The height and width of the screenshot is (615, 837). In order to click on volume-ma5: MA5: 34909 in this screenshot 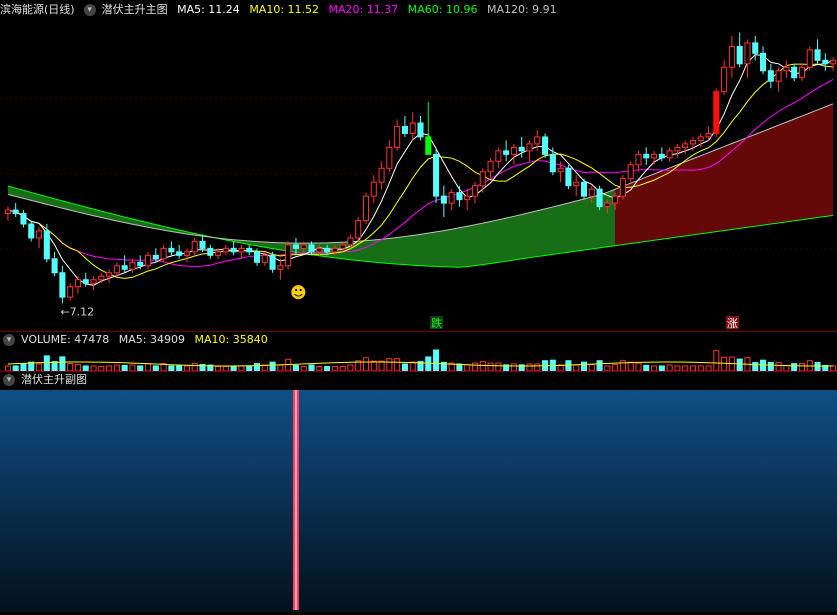, I will do `click(151, 339)`.